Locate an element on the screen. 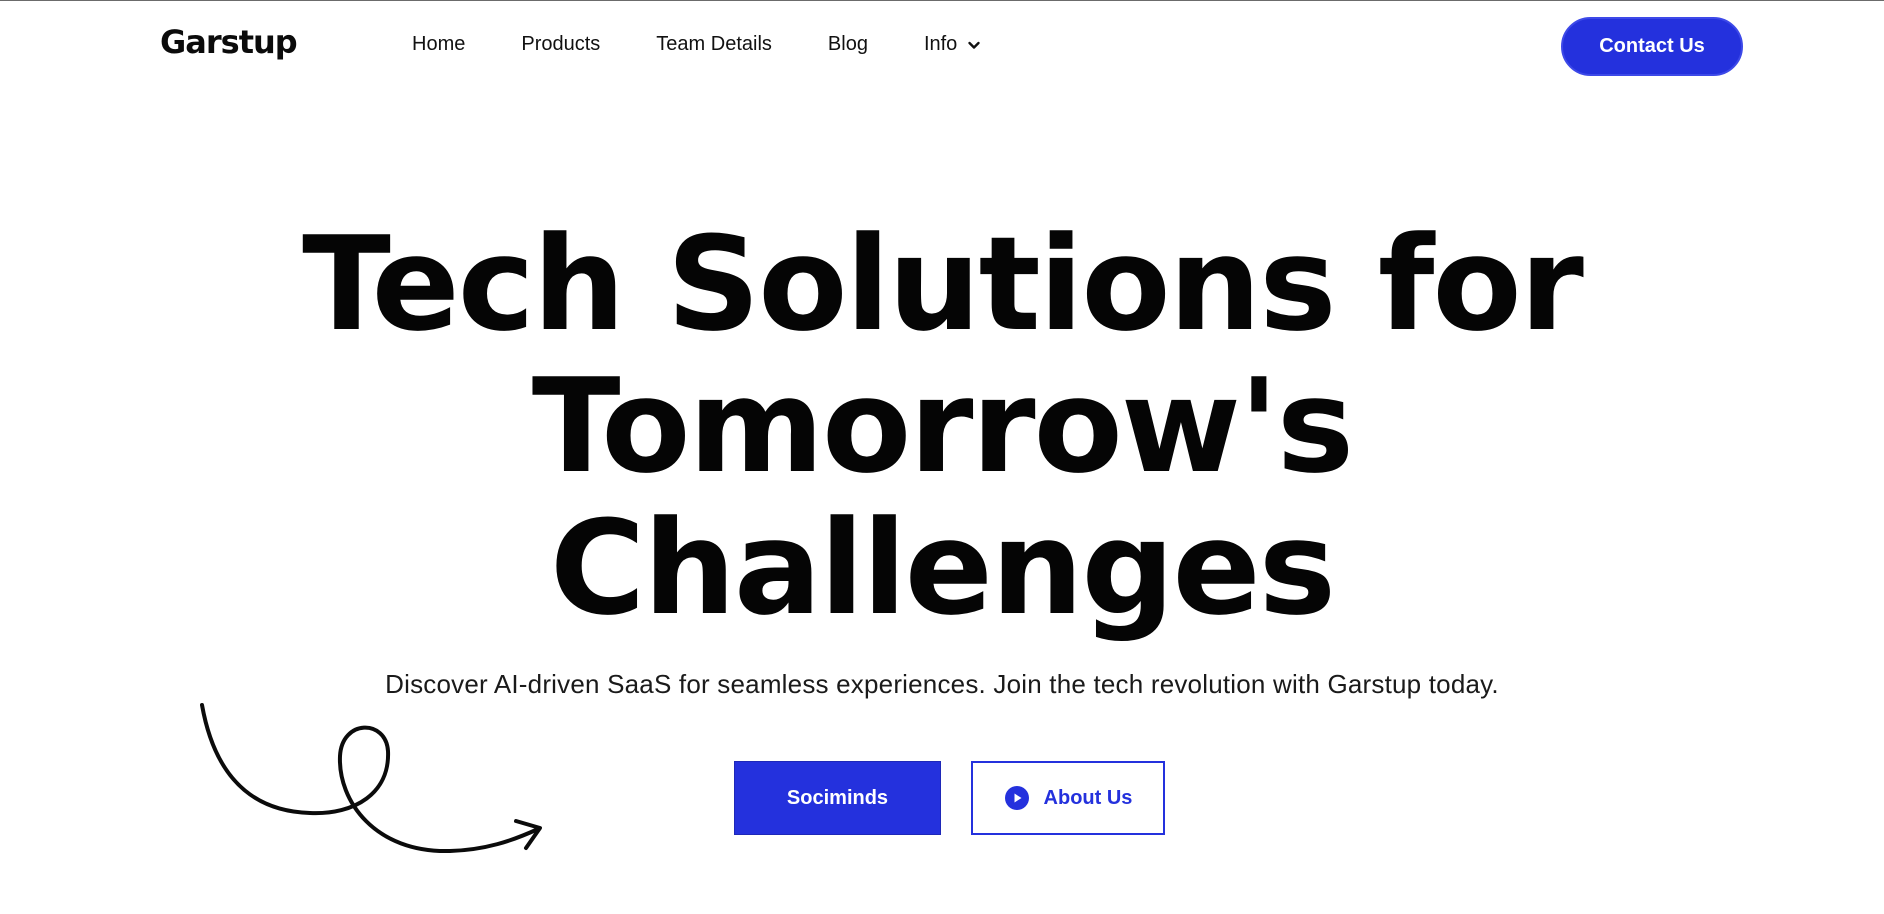  nav-item-label: Team Details is located at coordinates (714, 44).